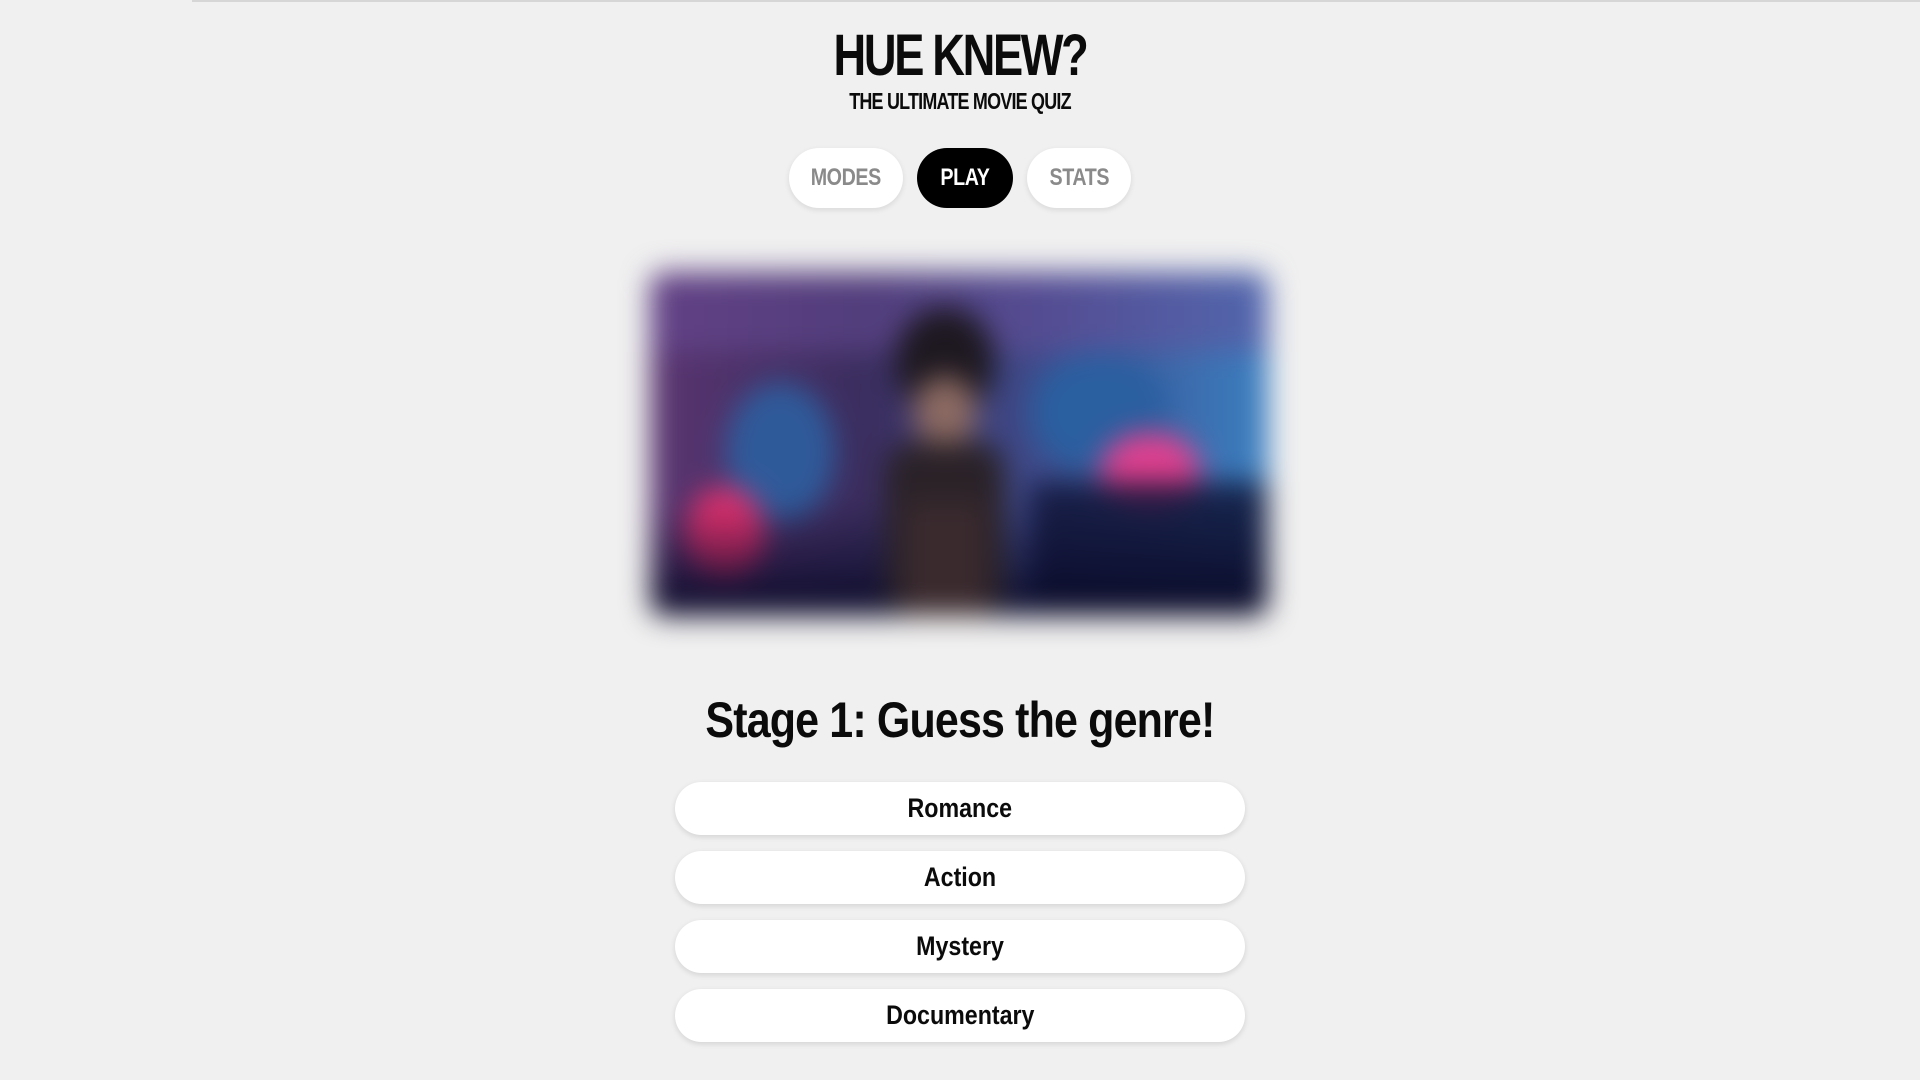  I want to click on answer-label: Action, so click(960, 877).